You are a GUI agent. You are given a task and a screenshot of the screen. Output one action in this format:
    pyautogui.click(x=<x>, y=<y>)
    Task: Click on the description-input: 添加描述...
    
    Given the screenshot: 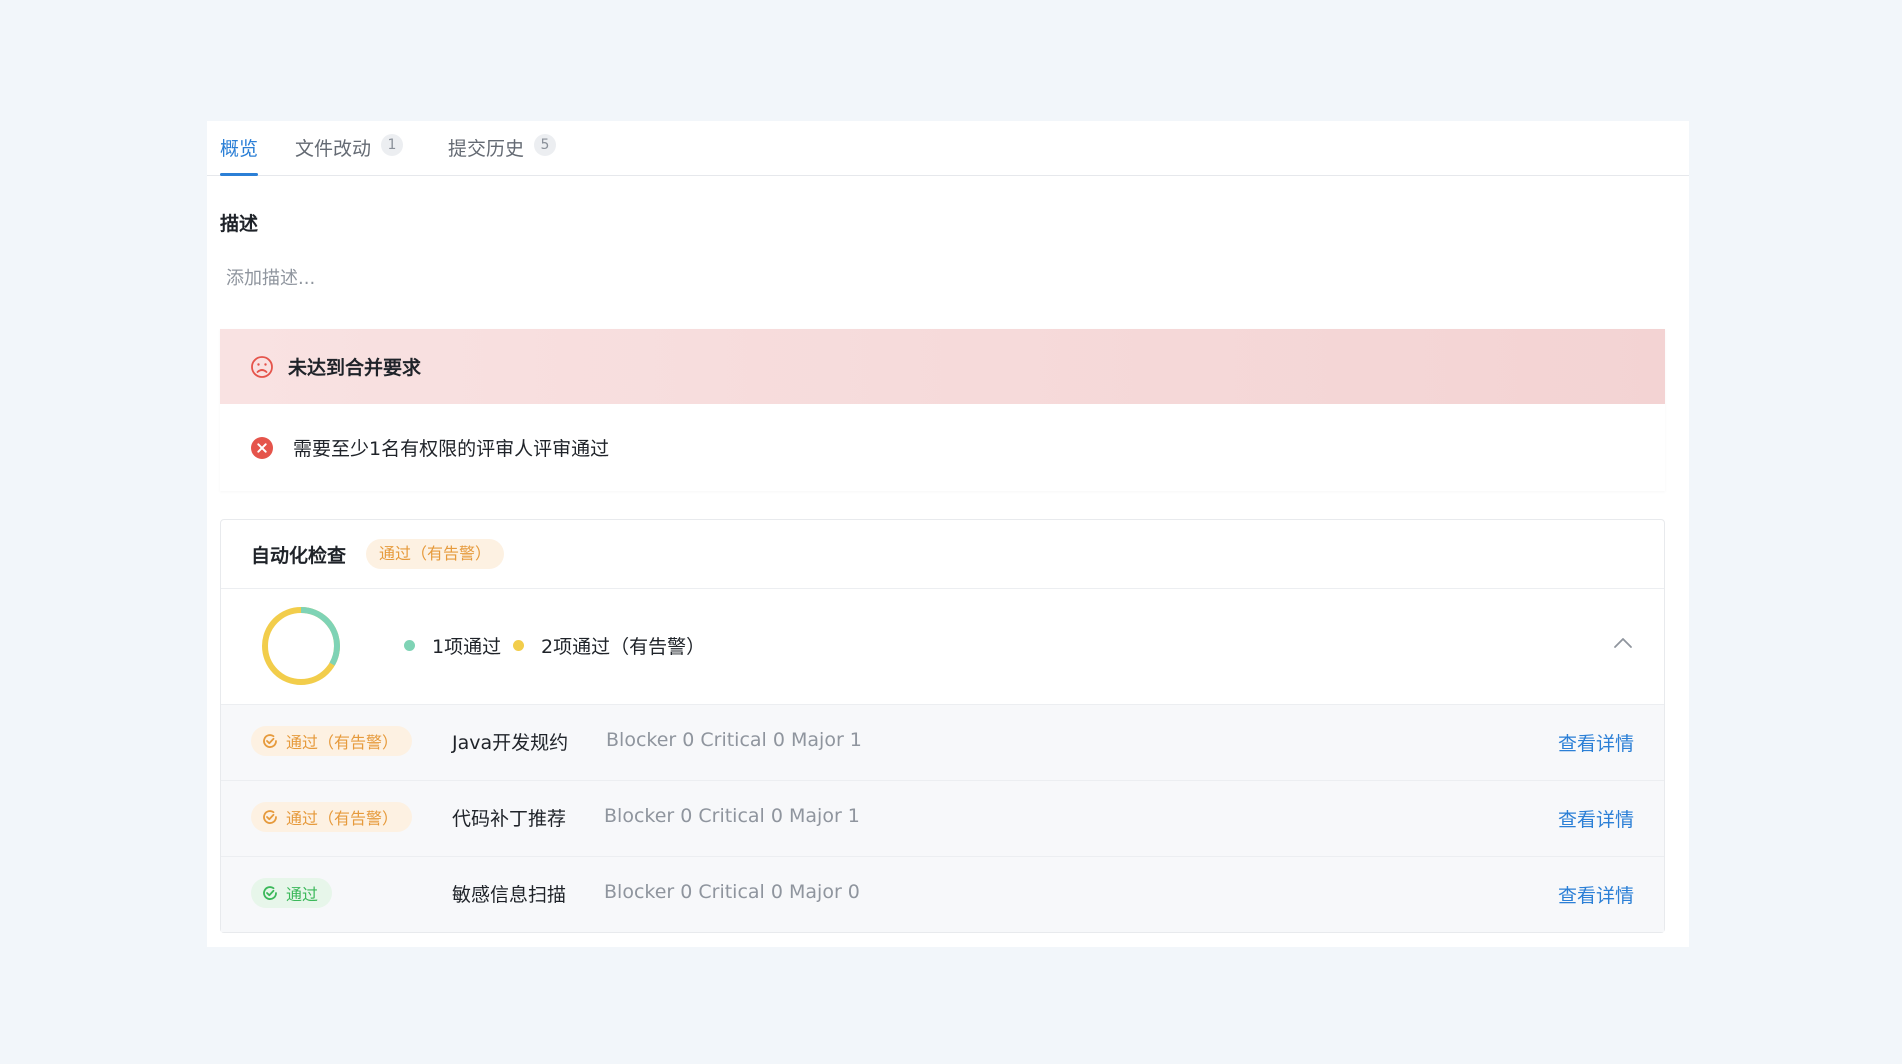 What is the action you would take?
    pyautogui.click(x=270, y=277)
    